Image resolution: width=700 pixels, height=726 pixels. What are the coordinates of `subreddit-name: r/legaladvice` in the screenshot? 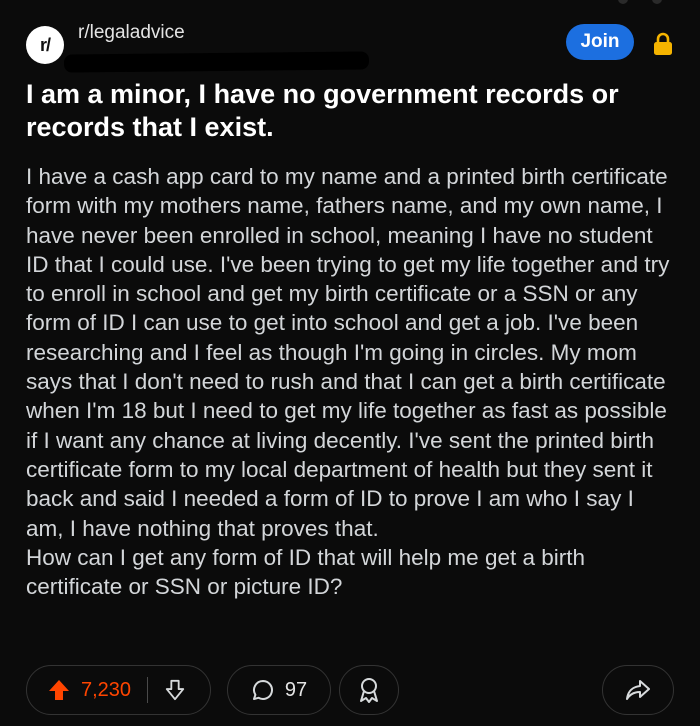 It's located at (131, 33).